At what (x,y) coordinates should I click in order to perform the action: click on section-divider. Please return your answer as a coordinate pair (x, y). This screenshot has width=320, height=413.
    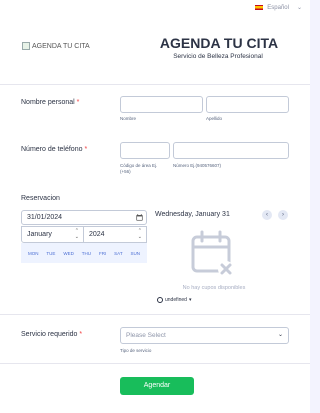
    Looking at the image, I should click on (155, 314).